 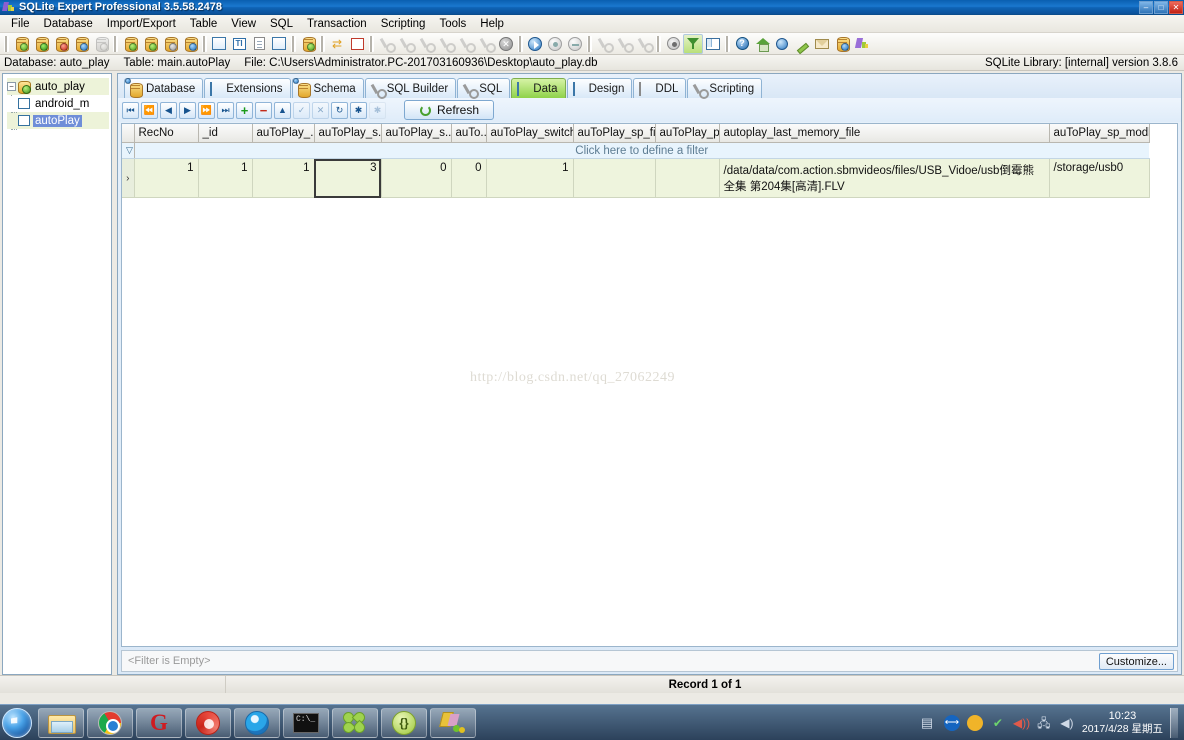 What do you see at coordinates (58, 86) in the screenshot?
I see `tree-node-database: − auto_play` at bounding box center [58, 86].